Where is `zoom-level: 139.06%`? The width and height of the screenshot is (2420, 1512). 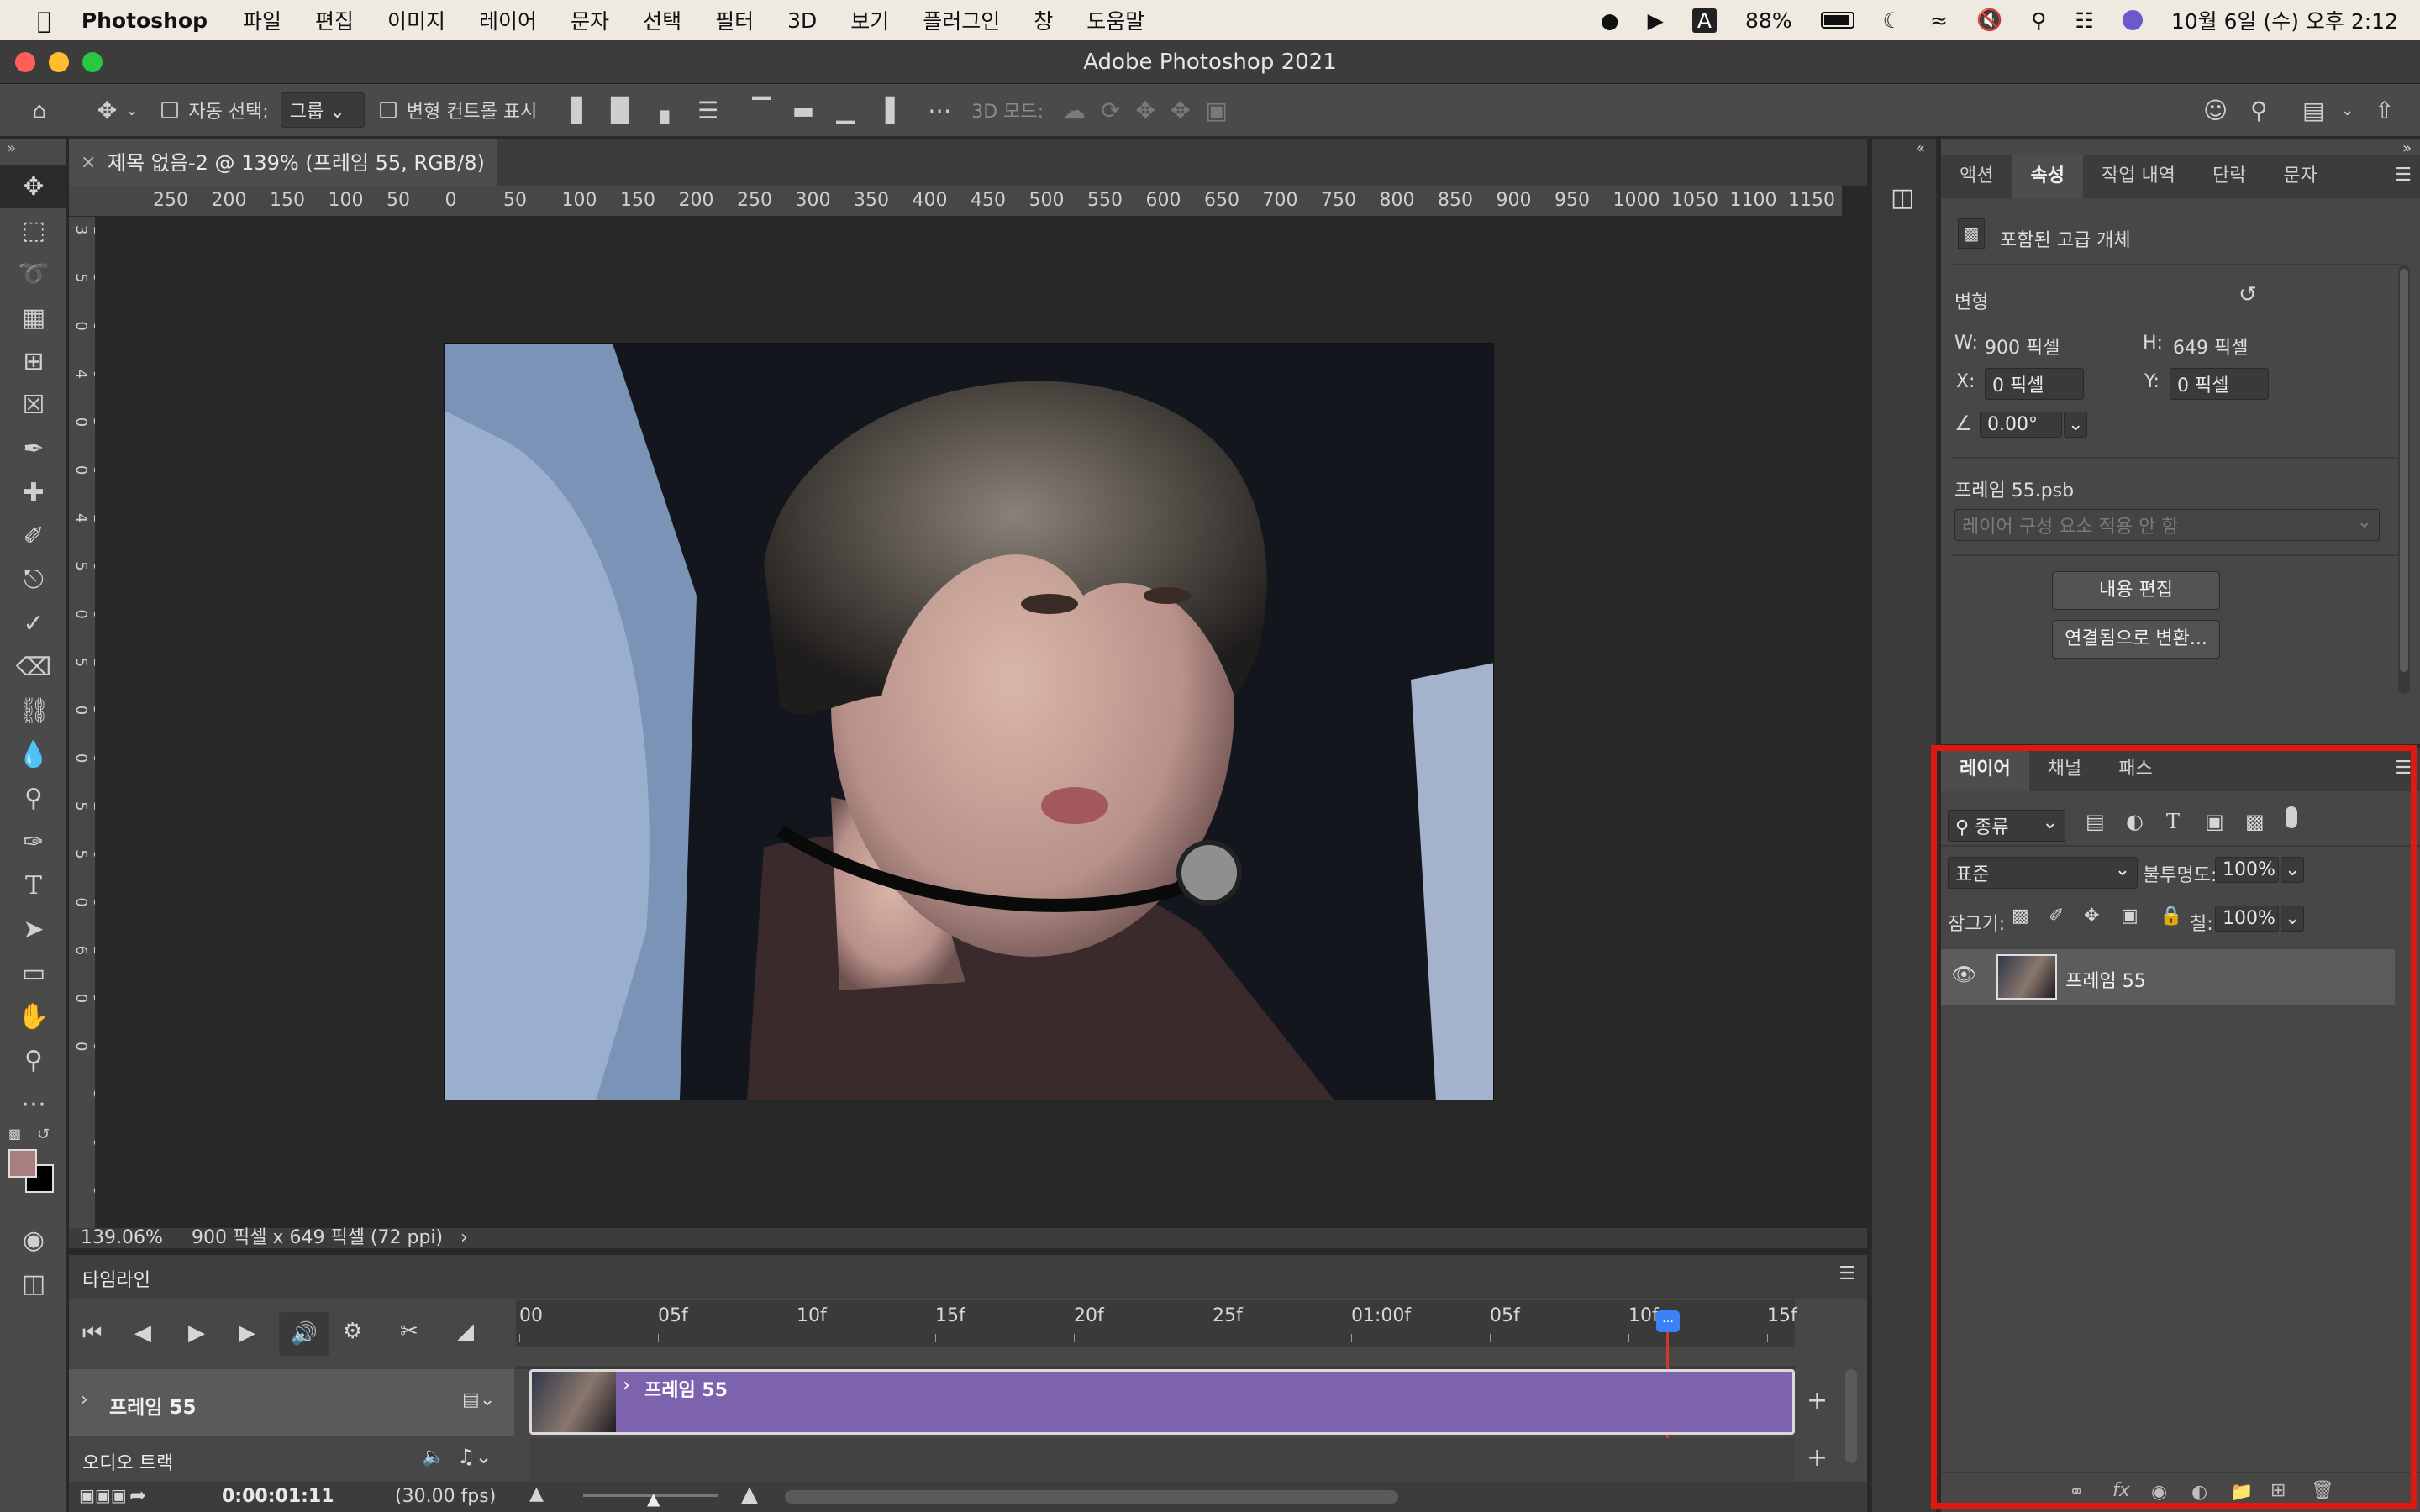 zoom-level: 139.06% is located at coordinates (122, 1238).